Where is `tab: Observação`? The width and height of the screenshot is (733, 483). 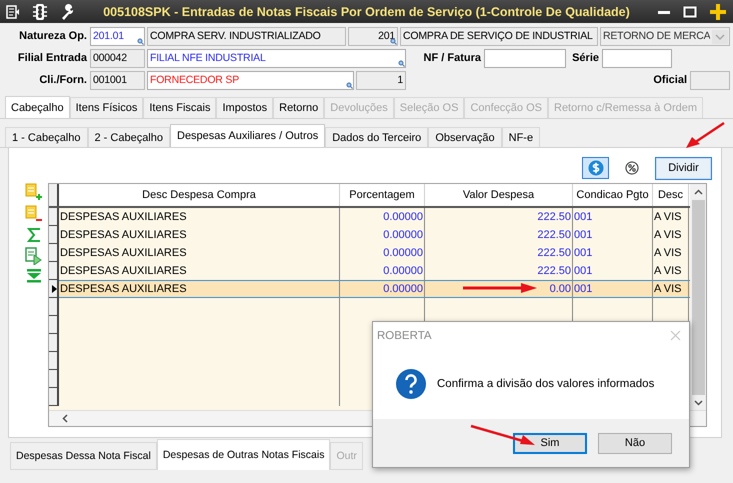 tab: Observação is located at coordinates (465, 137).